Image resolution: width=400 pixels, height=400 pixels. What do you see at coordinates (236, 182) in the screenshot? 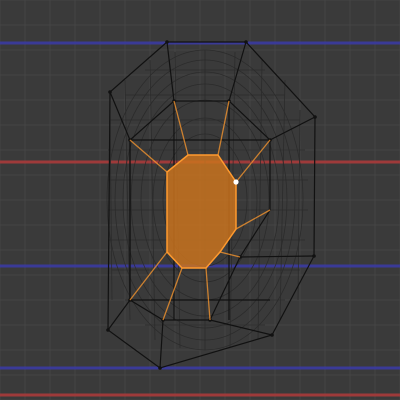
I see `active-vertex` at bounding box center [236, 182].